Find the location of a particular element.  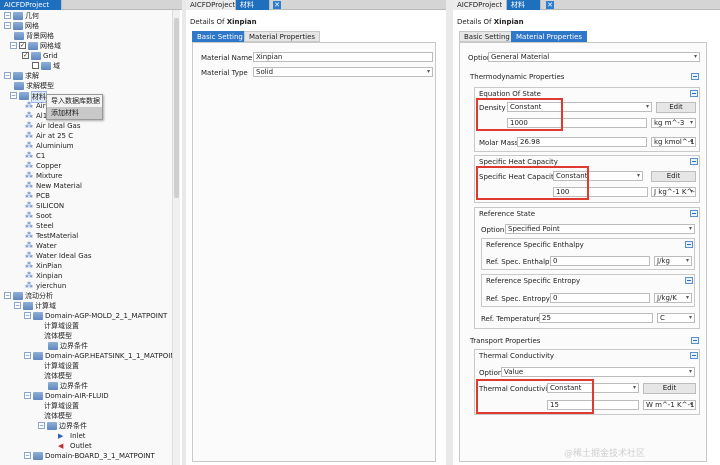

tree-scrollbar-thumb is located at coordinates (176, 108).